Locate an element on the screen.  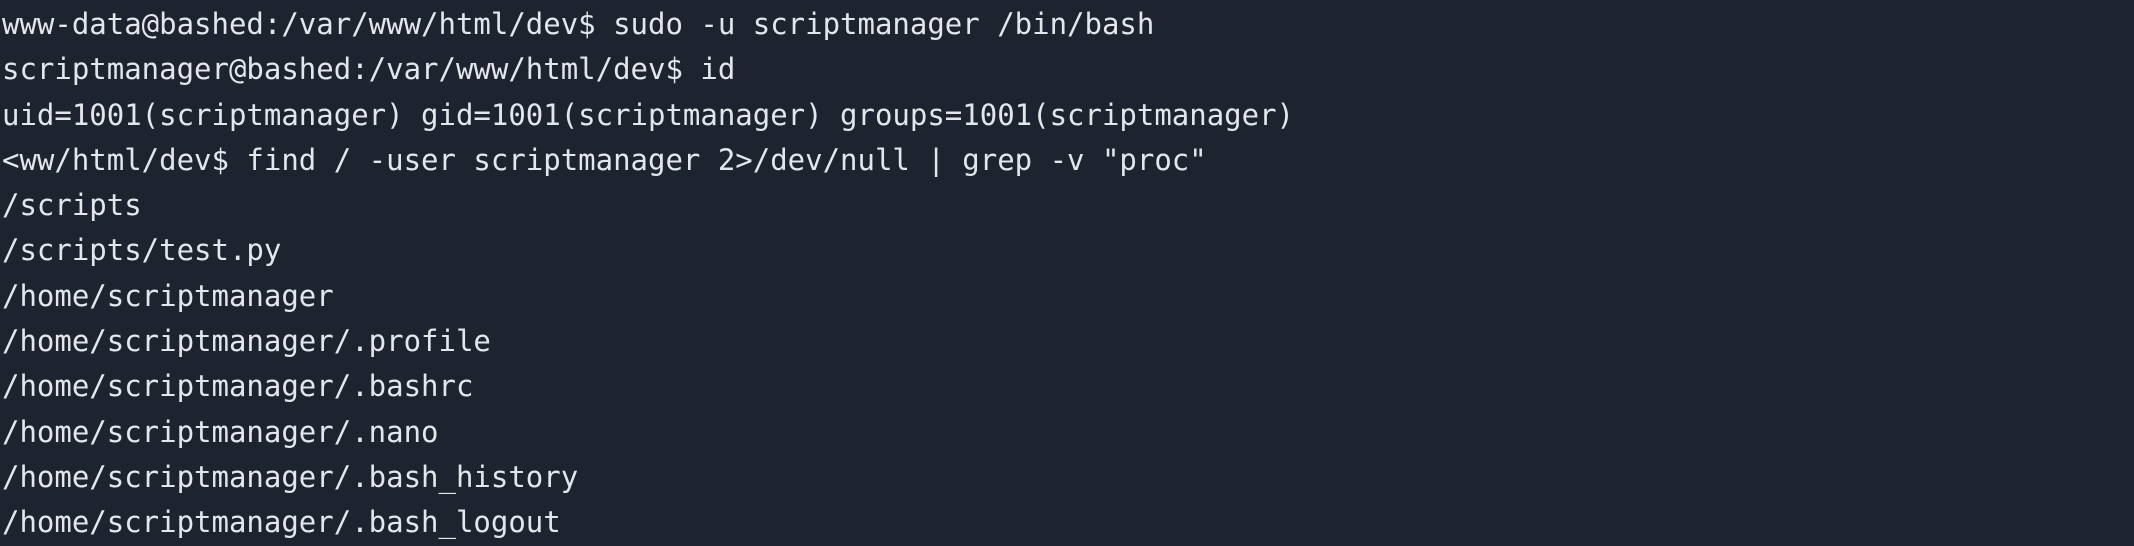
output-line: /home/scriptmanager/.nano is located at coordinates (220, 431).